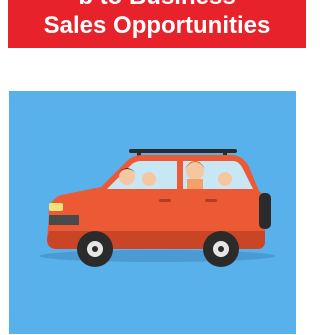 This screenshot has height=335, width=320. What do you see at coordinates (221, 249) in the screenshot?
I see `rear-wheel` at bounding box center [221, 249].